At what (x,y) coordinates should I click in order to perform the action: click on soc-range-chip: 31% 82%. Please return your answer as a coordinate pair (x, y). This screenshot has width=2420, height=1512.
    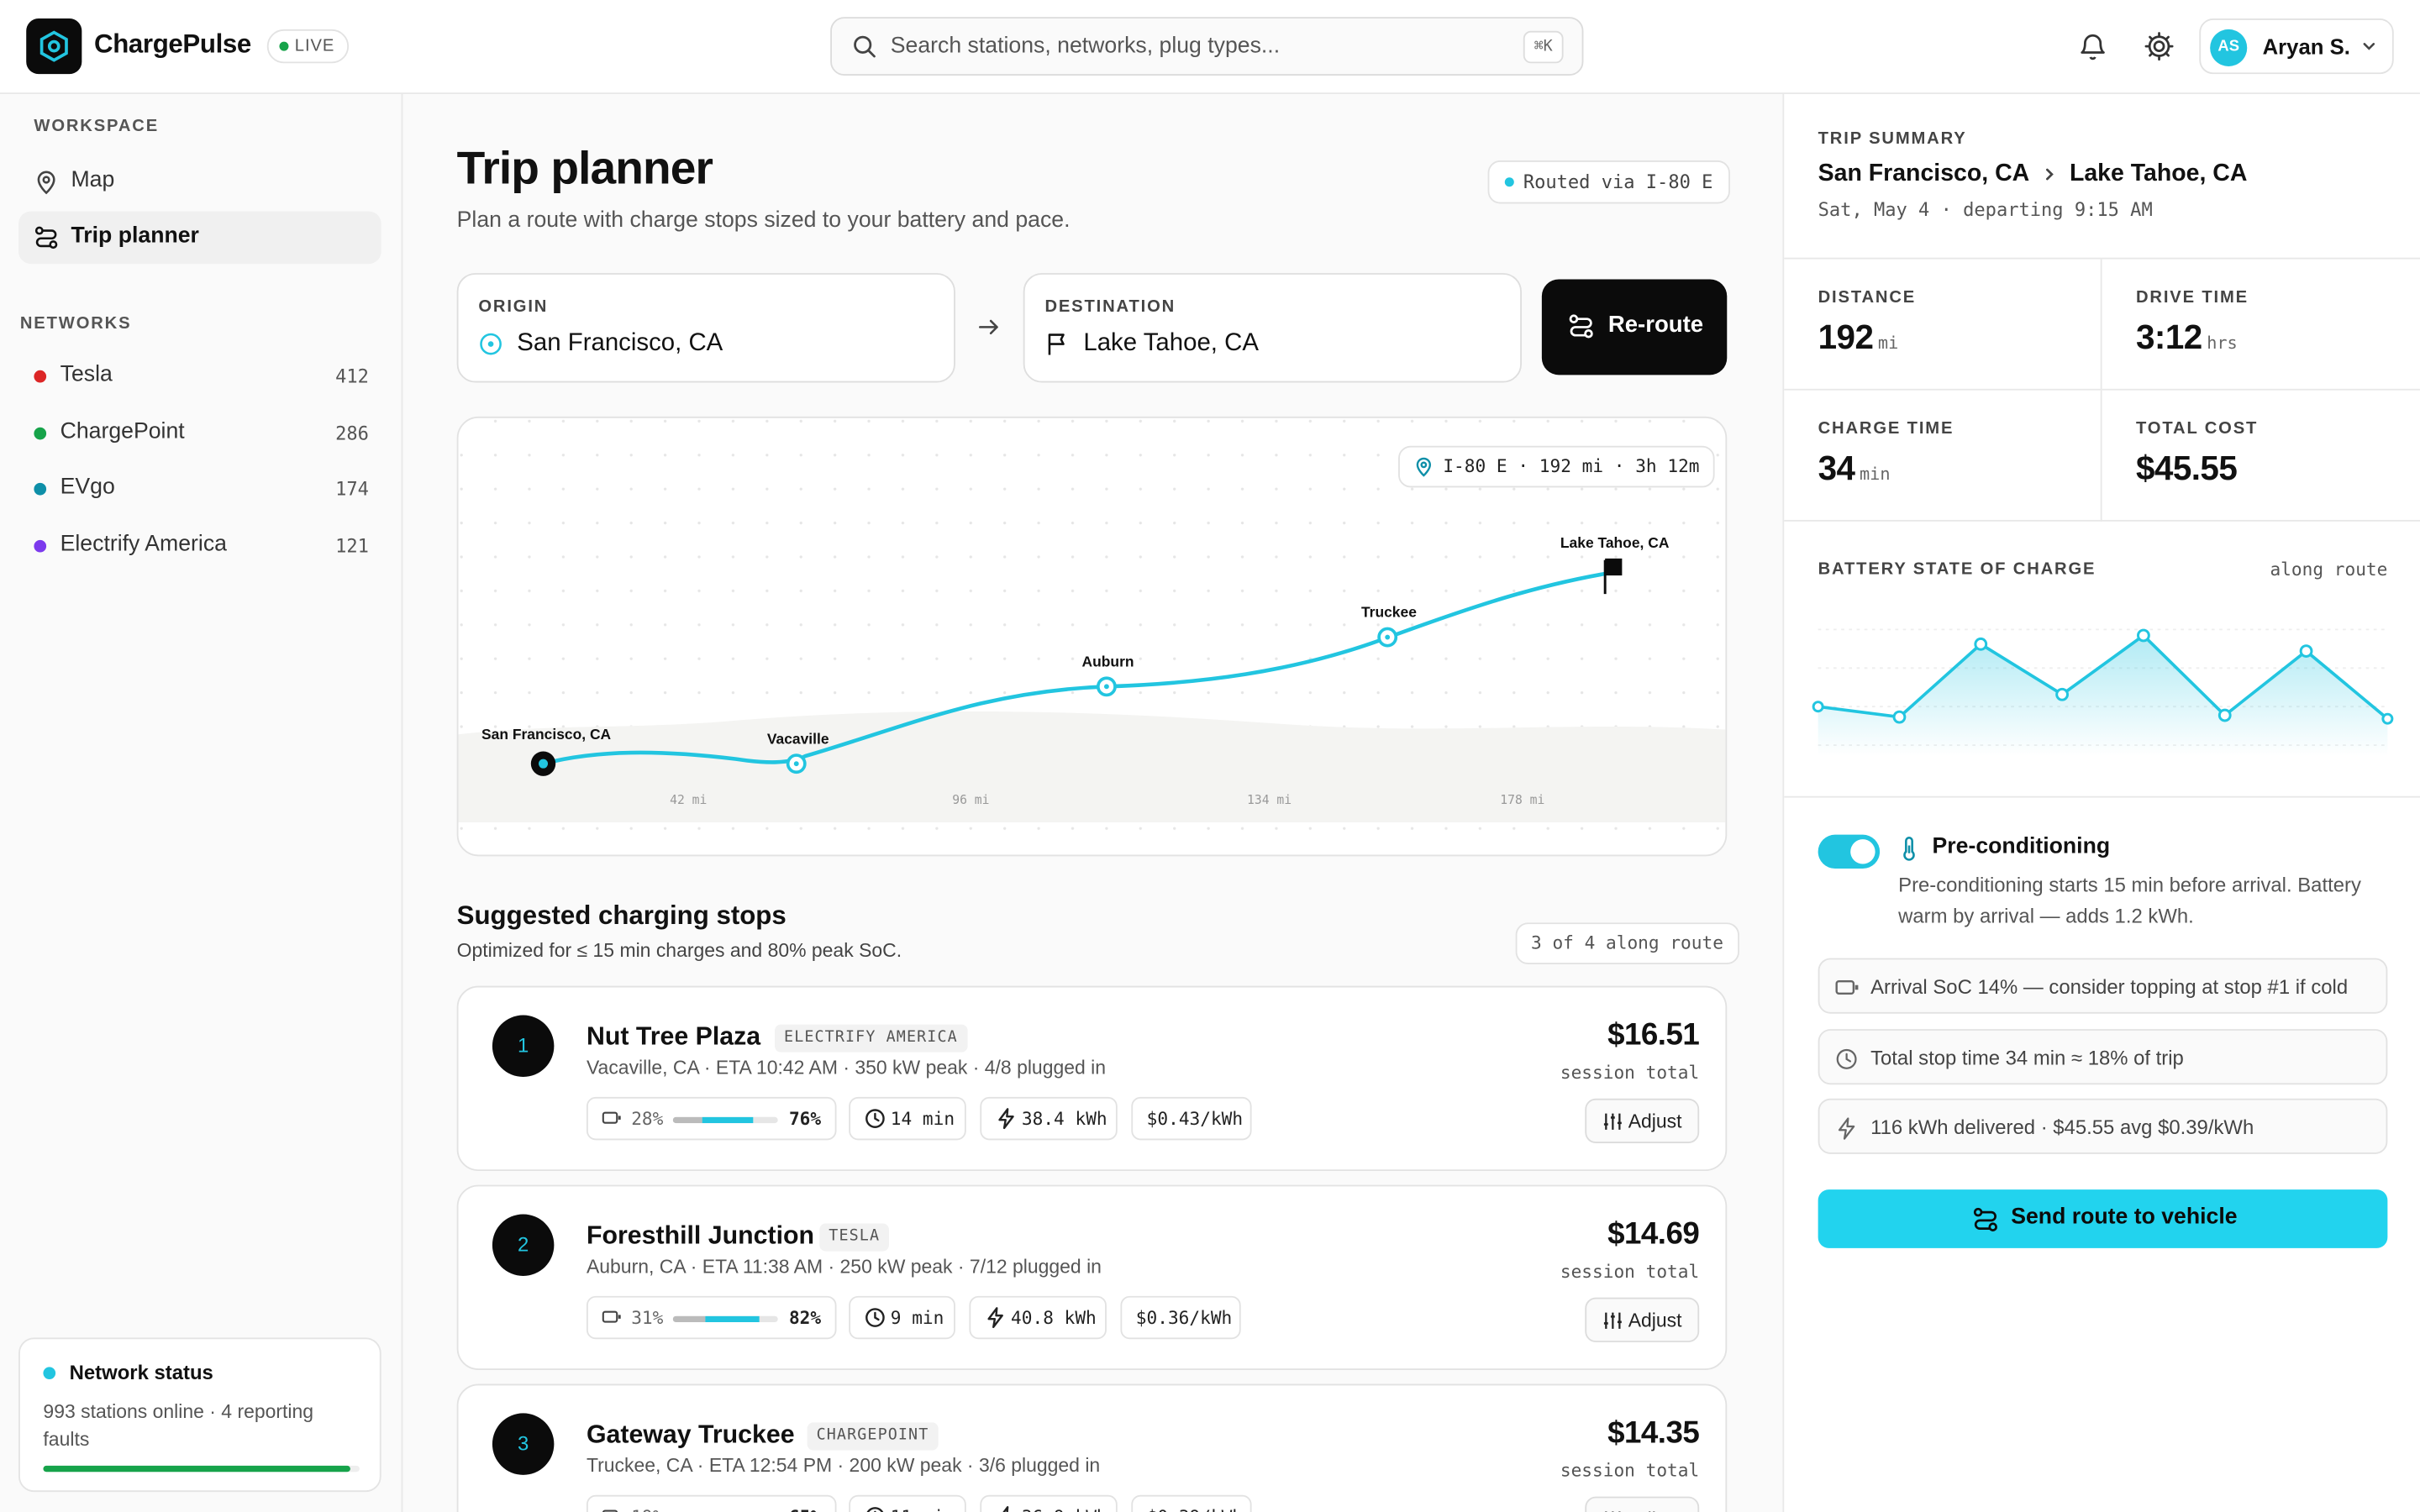
    Looking at the image, I should click on (711, 1317).